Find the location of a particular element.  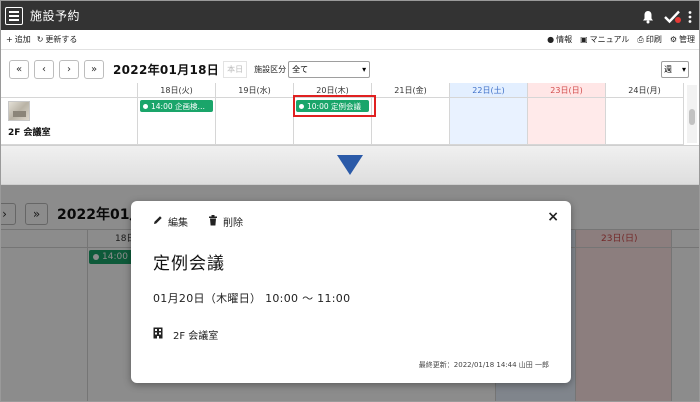

edit-label: 編集 is located at coordinates (178, 223).